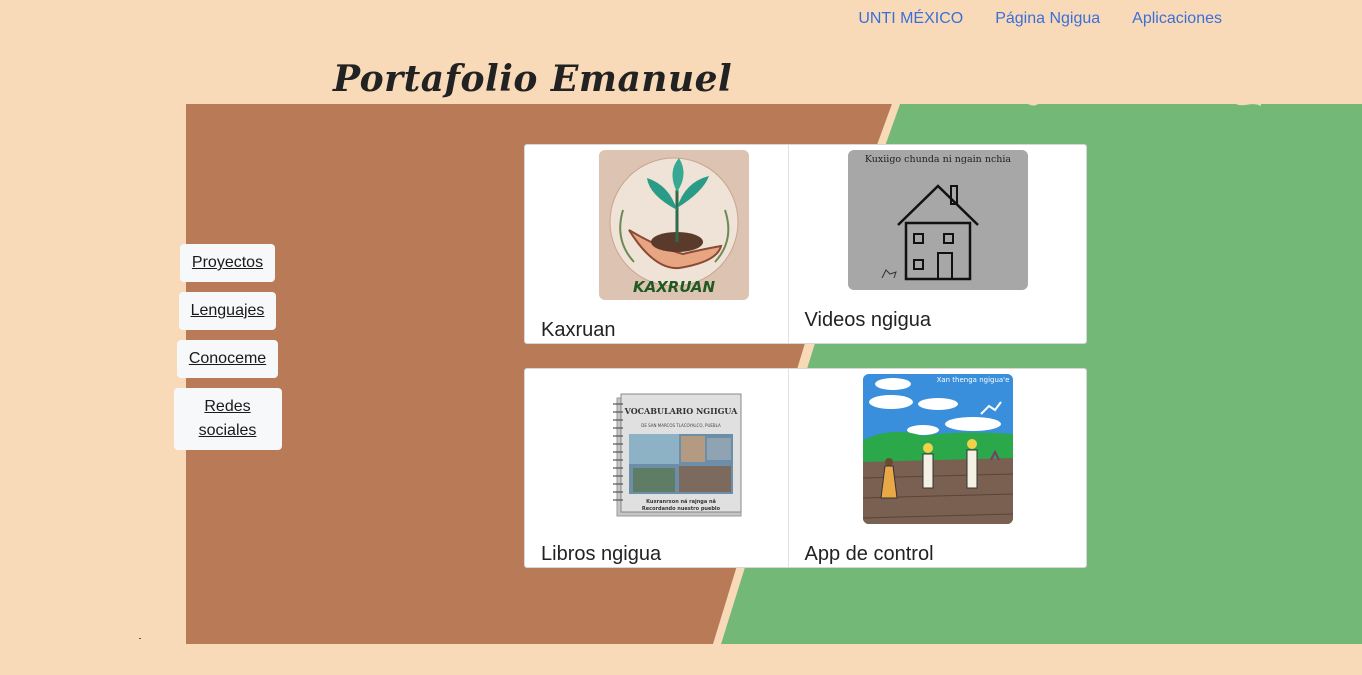  Describe the element at coordinates (681, 425) in the screenshot. I see `book-subtitle-text: DE SAN MARCOS TLACOYALCO, PUEBLA` at that location.